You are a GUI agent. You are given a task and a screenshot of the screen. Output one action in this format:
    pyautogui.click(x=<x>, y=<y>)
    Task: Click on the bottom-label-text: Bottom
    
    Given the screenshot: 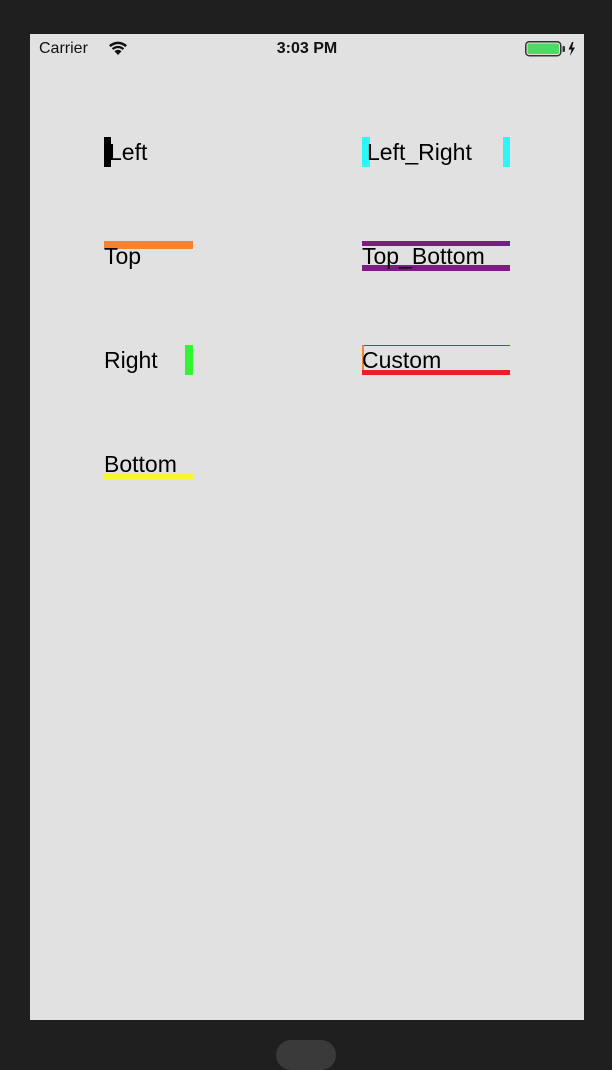 What is the action you would take?
    pyautogui.click(x=140, y=464)
    